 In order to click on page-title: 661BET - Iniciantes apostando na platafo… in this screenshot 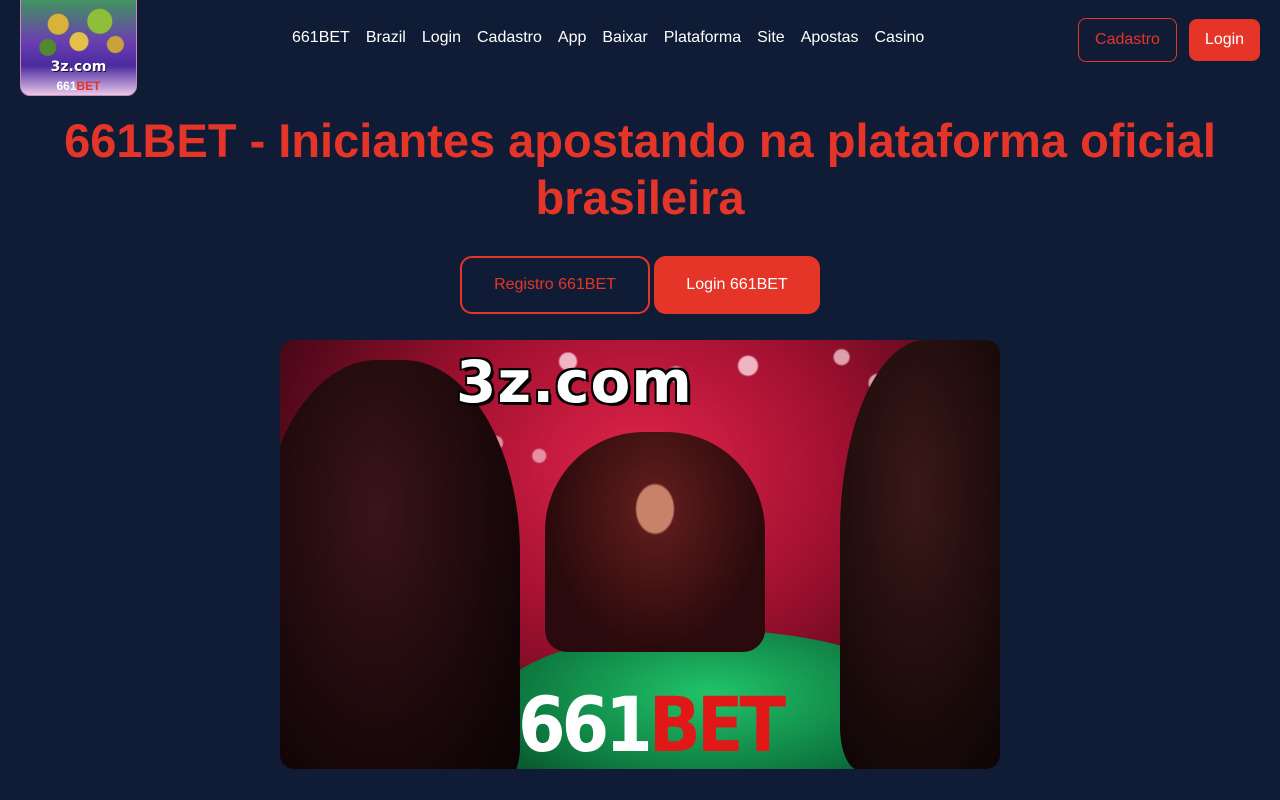, I will do `click(640, 169)`.